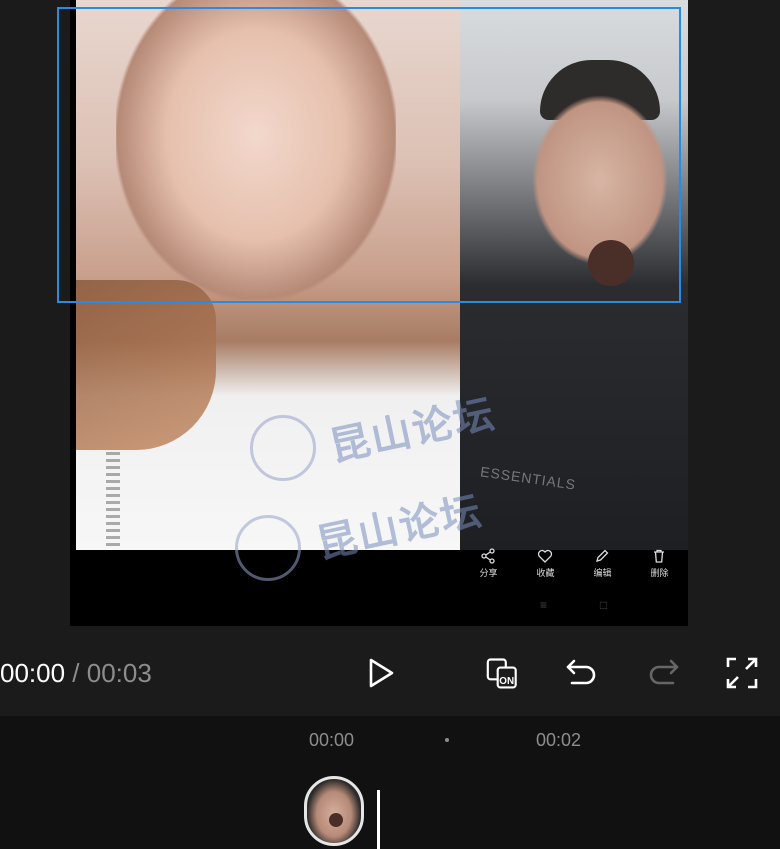 Image resolution: width=780 pixels, height=849 pixels. I want to click on total-time: 00:03, so click(119, 673).